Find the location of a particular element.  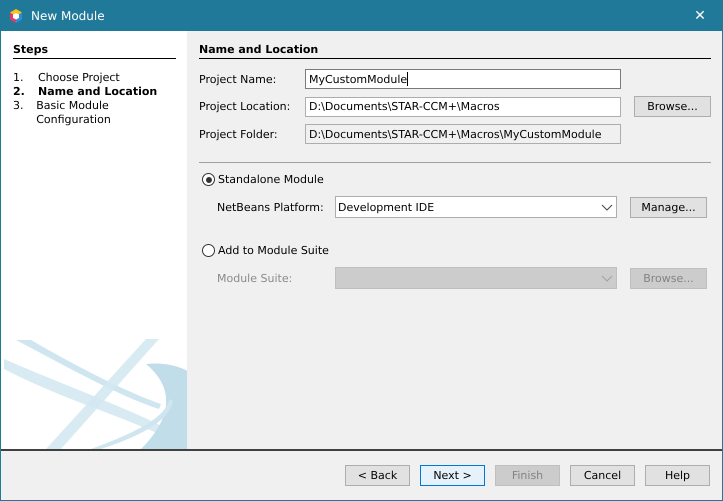

step-number: 2. is located at coordinates (19, 92).